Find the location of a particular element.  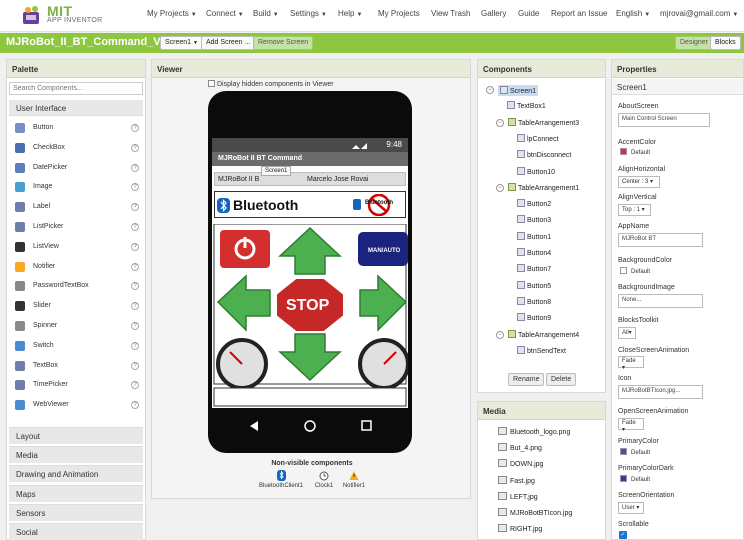

component-button3: Button3 is located at coordinates (534, 219).